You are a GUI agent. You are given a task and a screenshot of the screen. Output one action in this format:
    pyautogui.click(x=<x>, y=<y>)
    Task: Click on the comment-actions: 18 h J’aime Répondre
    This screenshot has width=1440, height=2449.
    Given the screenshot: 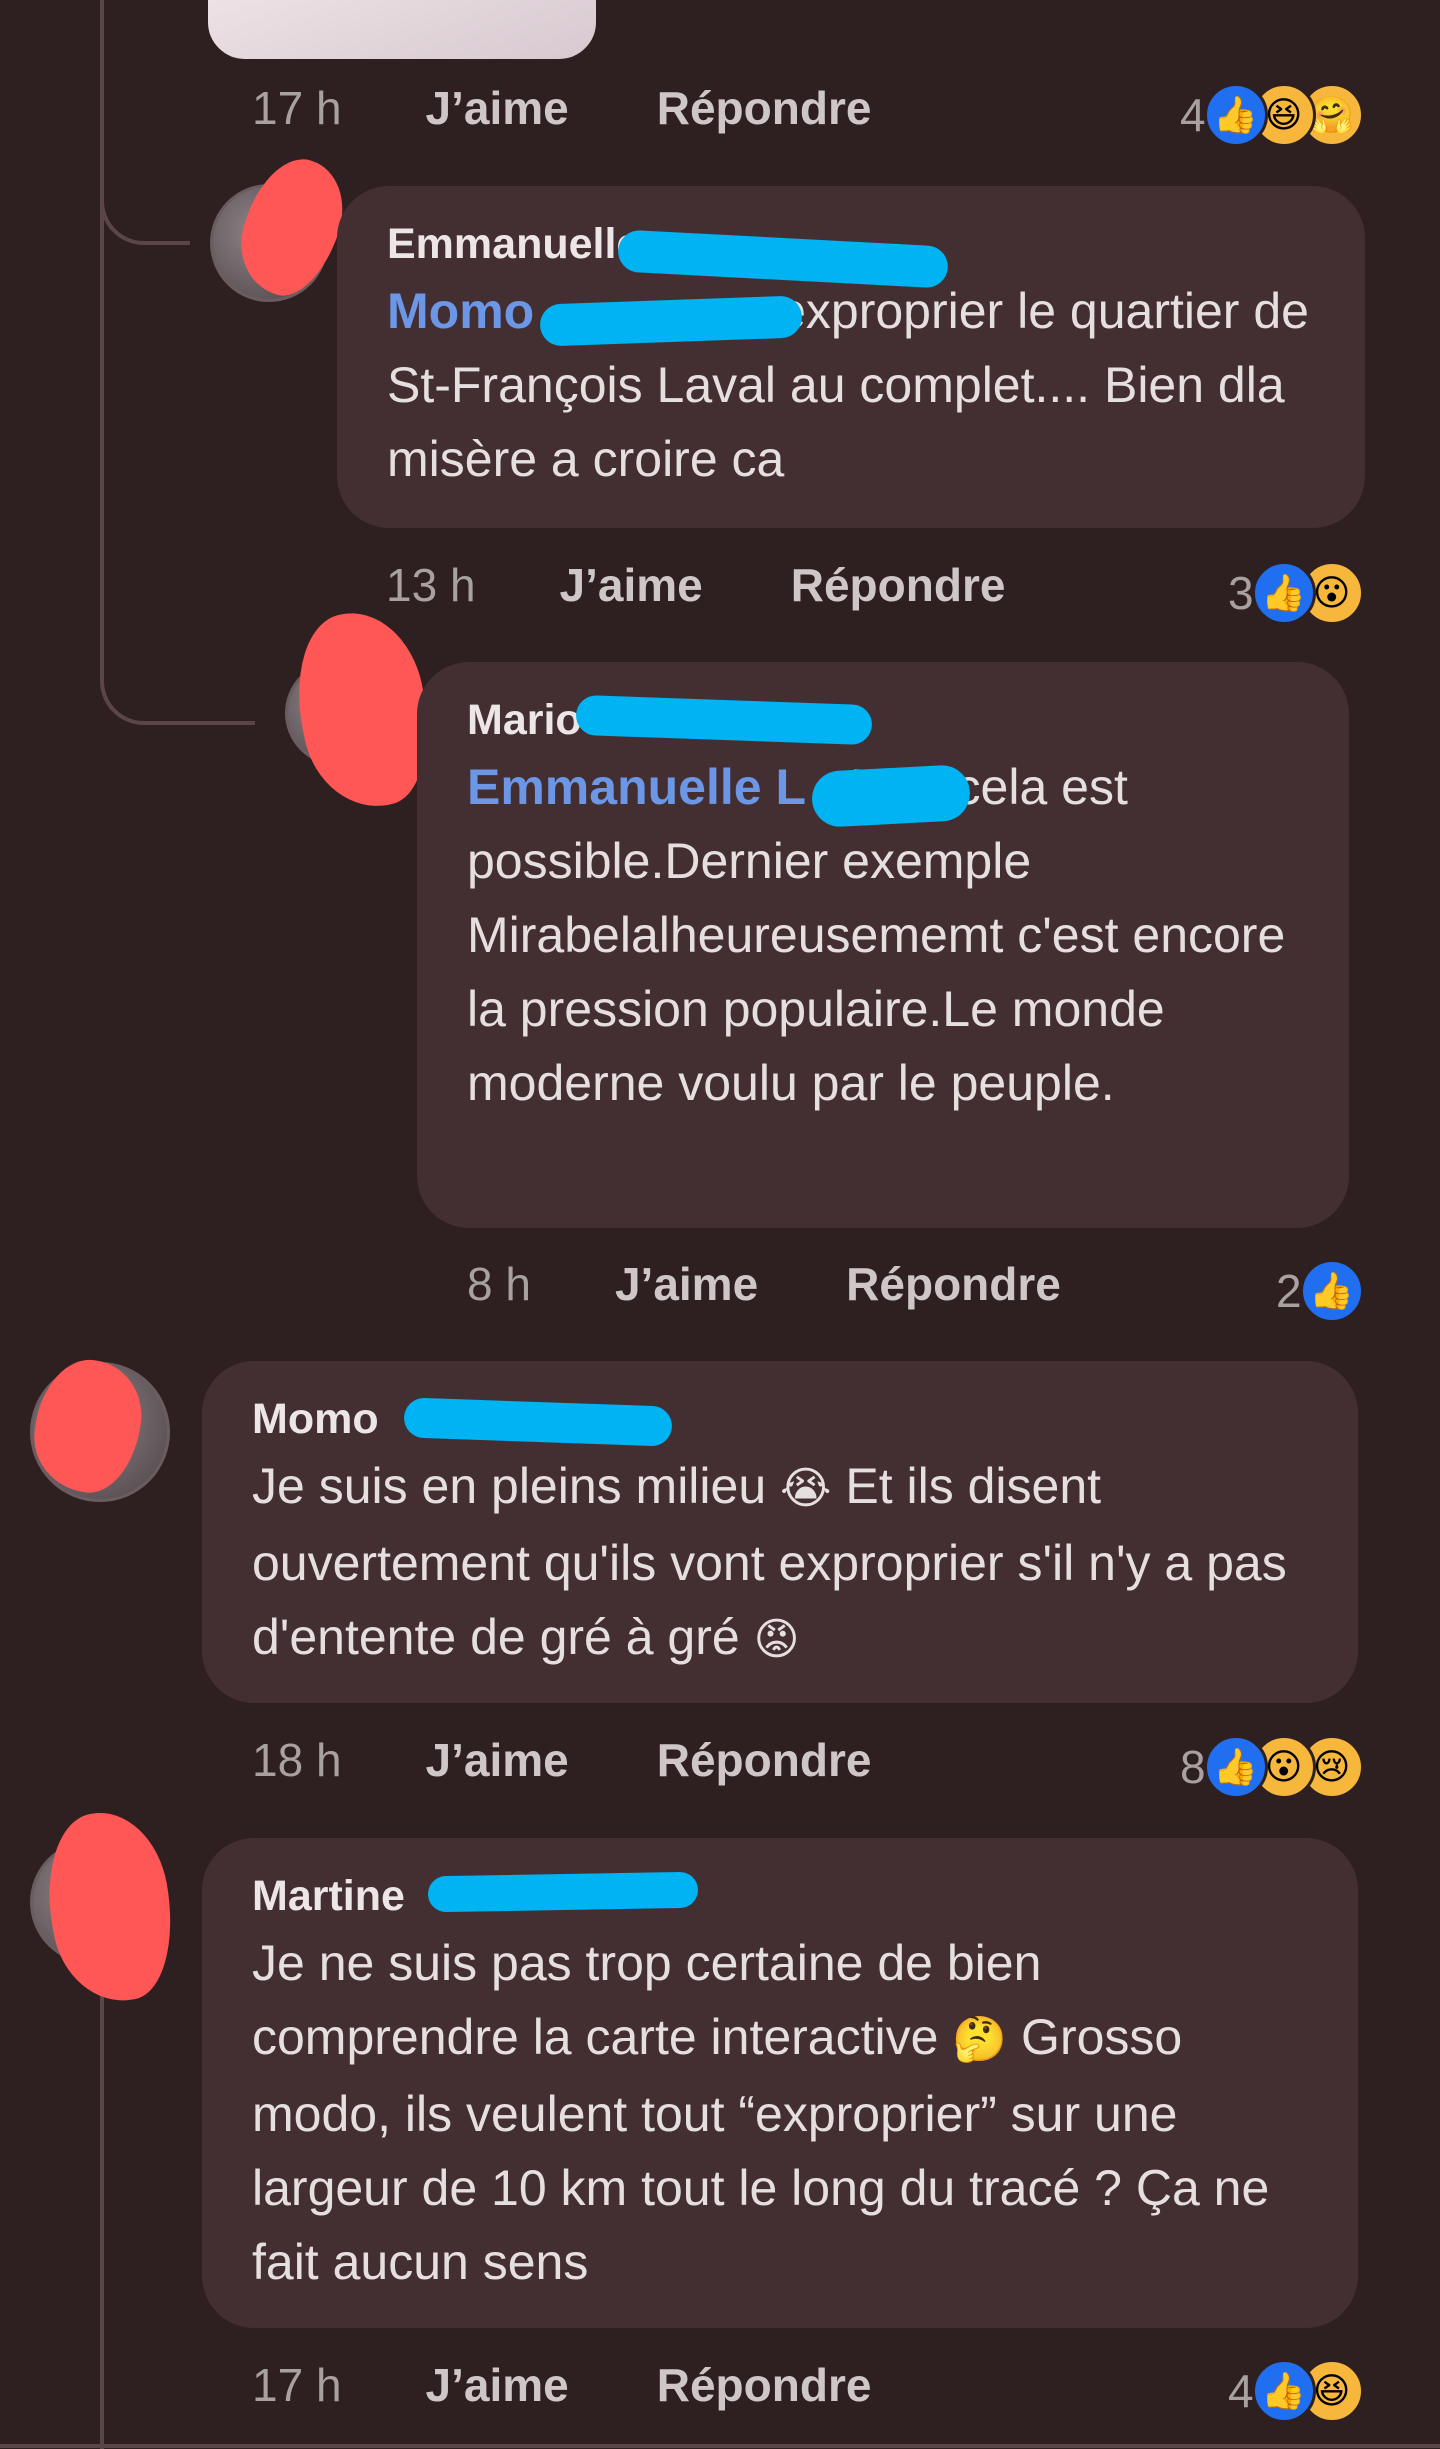 What is the action you would take?
    pyautogui.click(x=561, y=1760)
    